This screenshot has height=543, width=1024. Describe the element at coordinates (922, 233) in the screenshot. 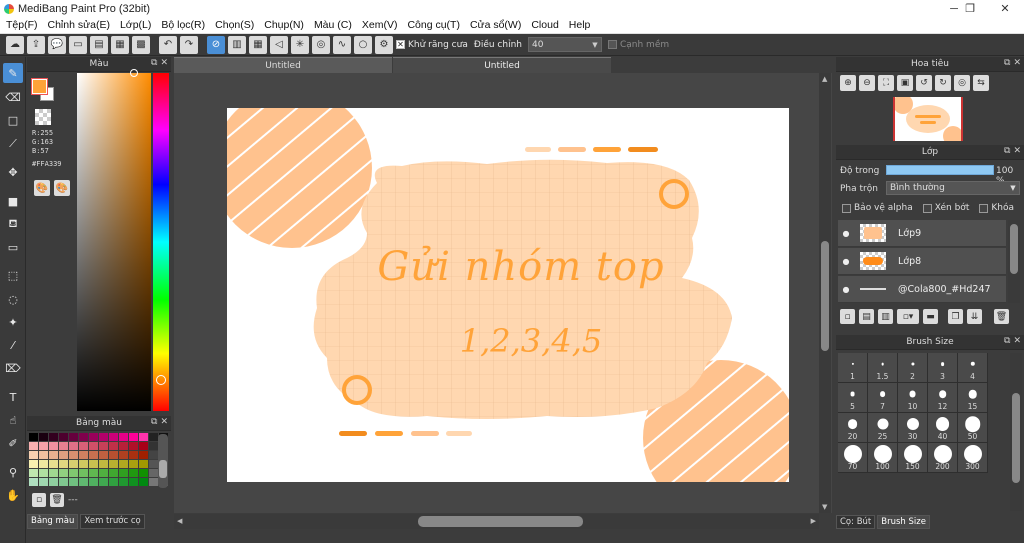

I see `layer-row: ● Lớp9` at that location.